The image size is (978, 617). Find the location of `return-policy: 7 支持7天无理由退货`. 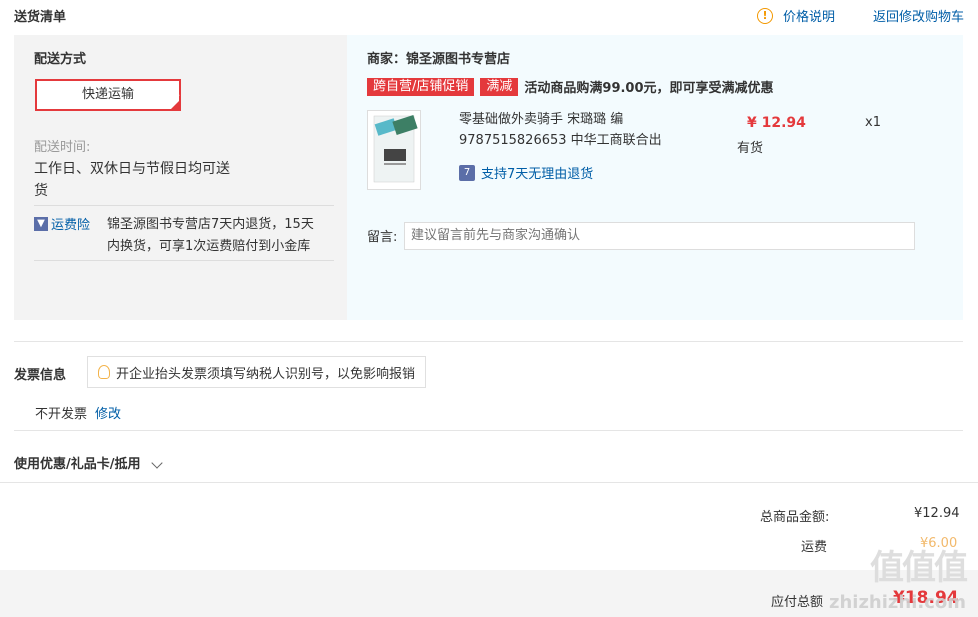

return-policy: 7 支持7天无理由退货 is located at coordinates (526, 172).